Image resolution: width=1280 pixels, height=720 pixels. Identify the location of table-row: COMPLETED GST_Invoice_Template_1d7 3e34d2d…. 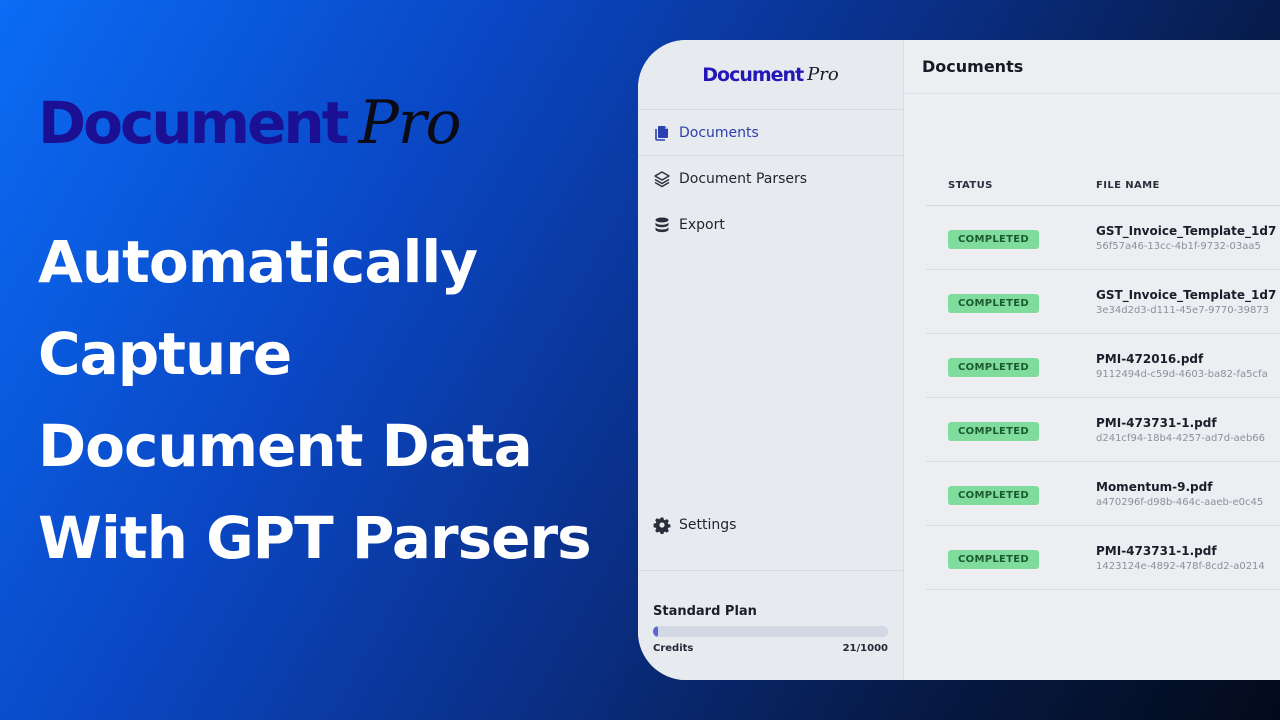
(1103, 302).